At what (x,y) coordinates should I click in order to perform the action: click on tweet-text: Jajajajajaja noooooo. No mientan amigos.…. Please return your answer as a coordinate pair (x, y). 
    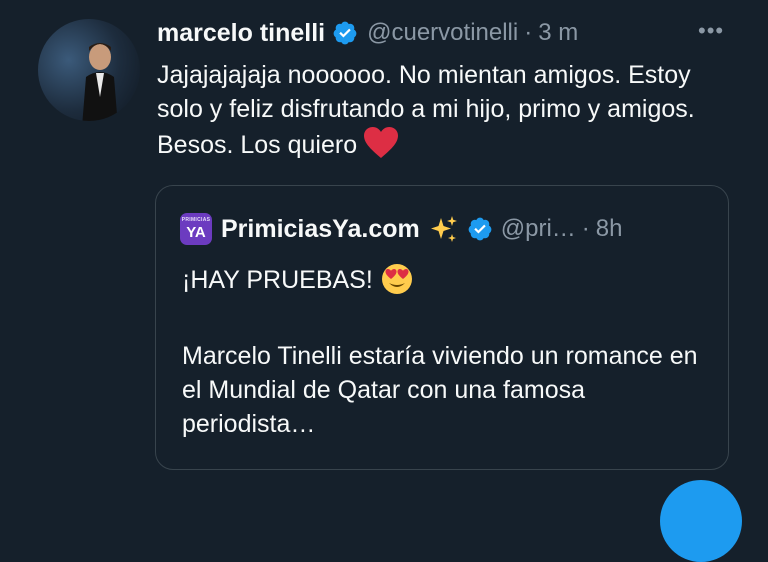
    Looking at the image, I should click on (437, 110).